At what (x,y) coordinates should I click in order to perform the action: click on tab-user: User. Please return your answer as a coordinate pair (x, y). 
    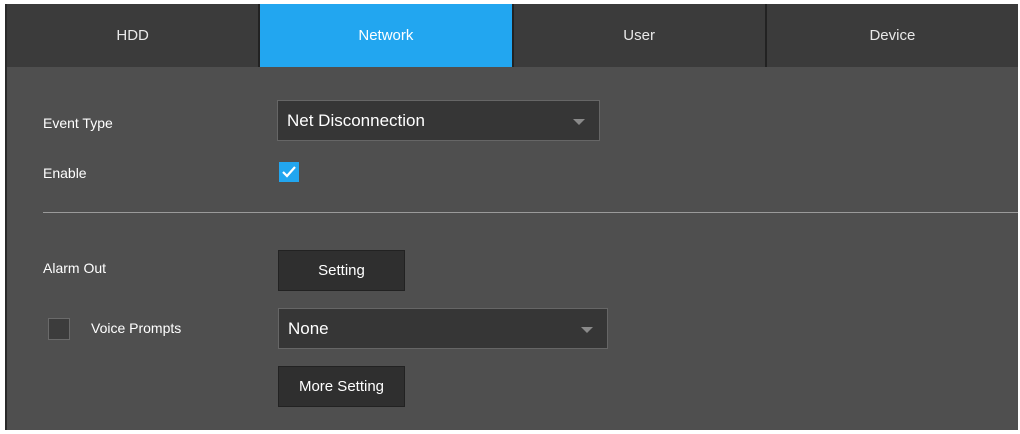
    Looking at the image, I should click on (640, 35).